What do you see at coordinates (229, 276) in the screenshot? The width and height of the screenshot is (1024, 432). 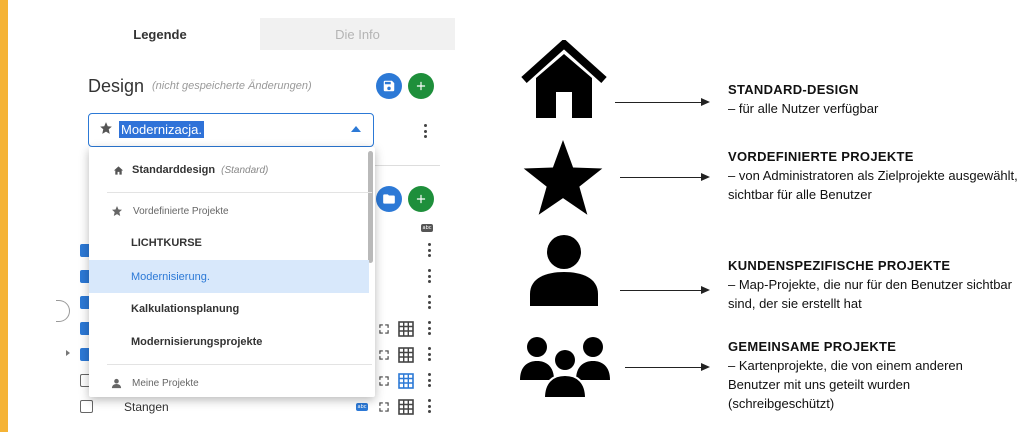 I see `menu-item-project-selected: Modernisierung.` at bounding box center [229, 276].